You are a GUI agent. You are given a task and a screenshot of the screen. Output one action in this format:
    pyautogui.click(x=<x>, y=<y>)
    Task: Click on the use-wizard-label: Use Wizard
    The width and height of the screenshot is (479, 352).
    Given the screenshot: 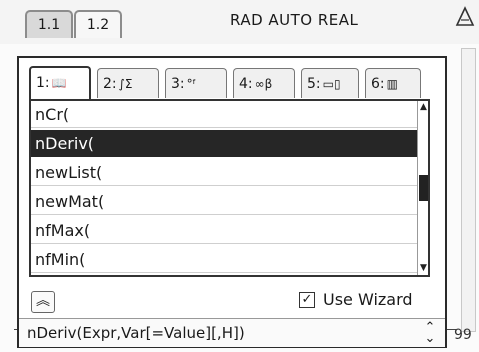 What is the action you would take?
    pyautogui.click(x=368, y=299)
    